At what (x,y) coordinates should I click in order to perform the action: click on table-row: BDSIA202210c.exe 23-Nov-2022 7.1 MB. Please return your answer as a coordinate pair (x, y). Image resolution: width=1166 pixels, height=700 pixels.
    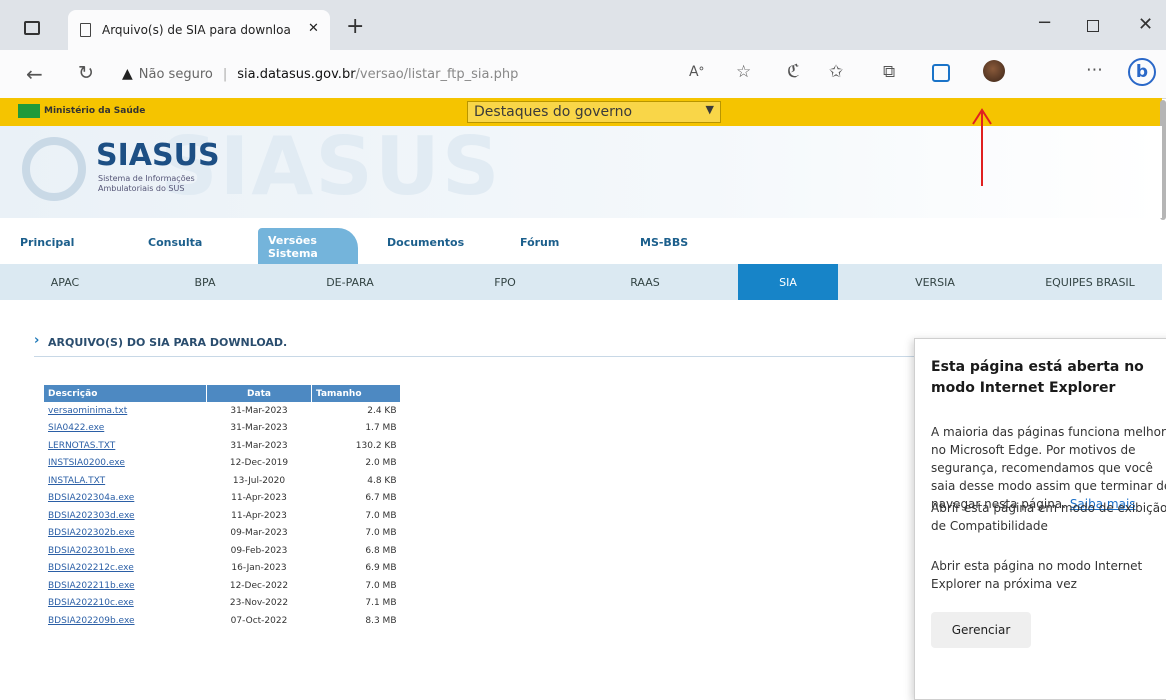
    Looking at the image, I should click on (222, 604).